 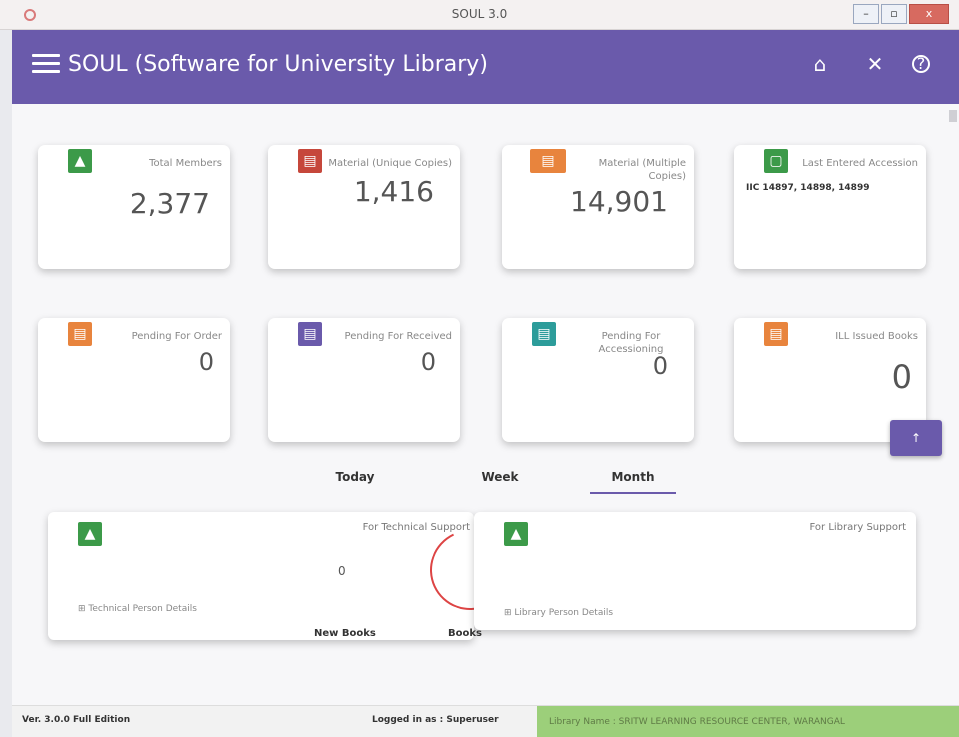 What do you see at coordinates (393, 191) in the screenshot?
I see `card-value: 1,416` at bounding box center [393, 191].